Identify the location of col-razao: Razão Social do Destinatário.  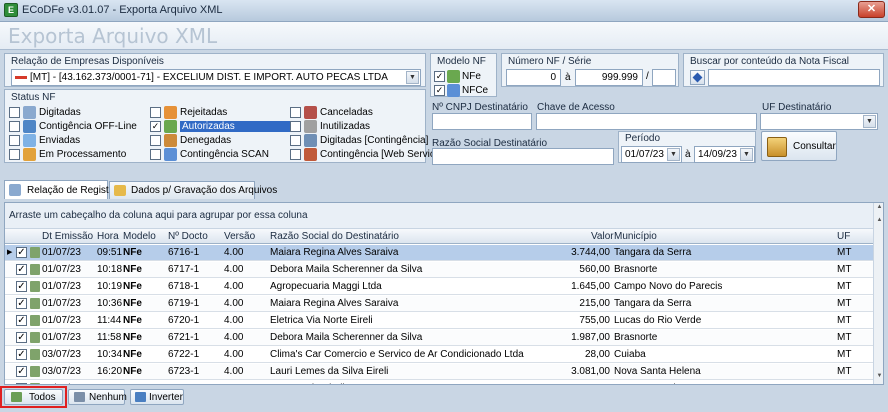
(334, 236).